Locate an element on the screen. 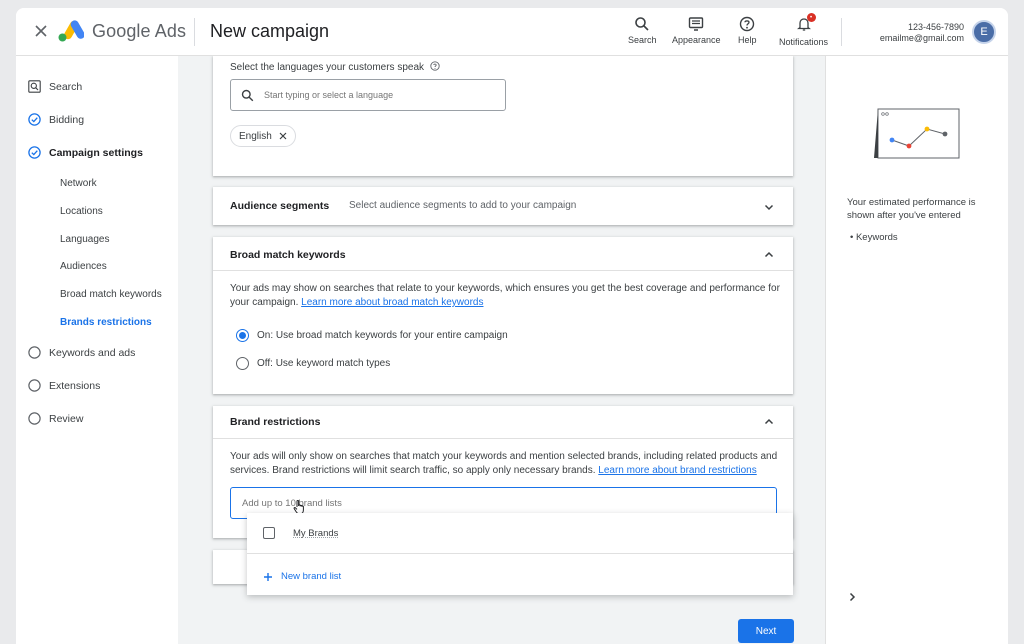  header-help-label: Help is located at coordinates (747, 40).